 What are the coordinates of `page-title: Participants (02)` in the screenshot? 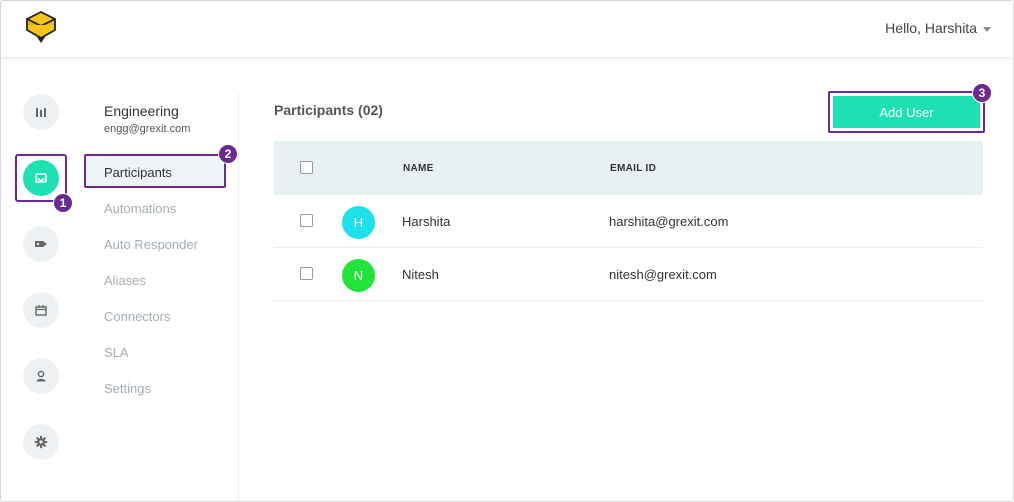 It's located at (328, 110).